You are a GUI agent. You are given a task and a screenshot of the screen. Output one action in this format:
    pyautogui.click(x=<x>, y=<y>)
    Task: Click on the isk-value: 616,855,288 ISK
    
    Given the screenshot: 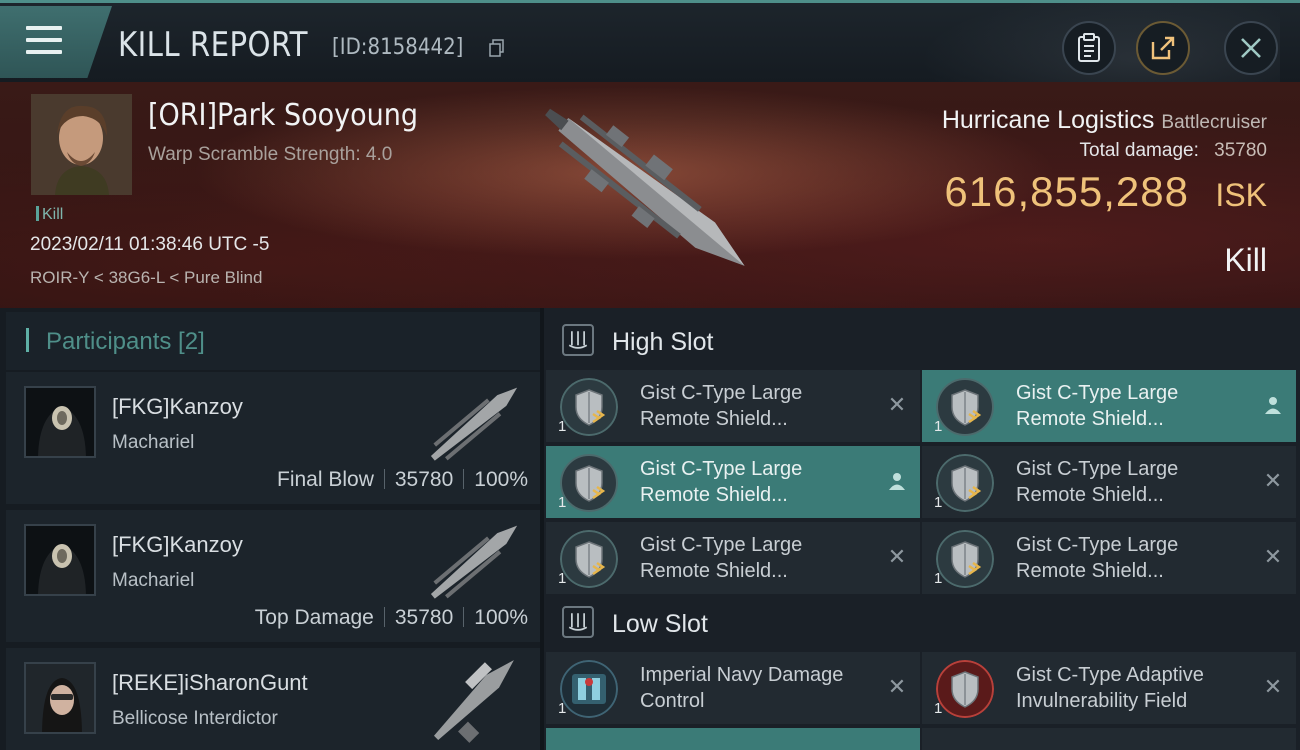 What is the action you would take?
    pyautogui.click(x=1105, y=192)
    